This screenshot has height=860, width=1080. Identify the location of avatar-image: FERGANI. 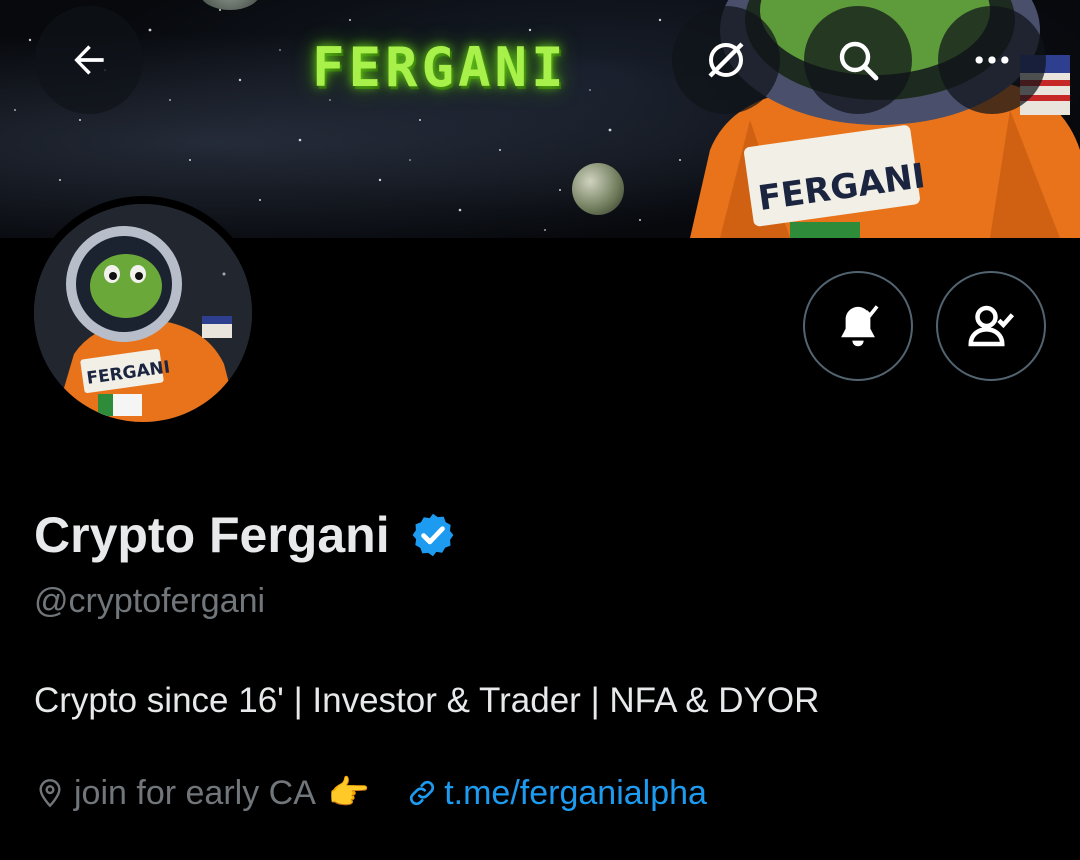
(143, 313).